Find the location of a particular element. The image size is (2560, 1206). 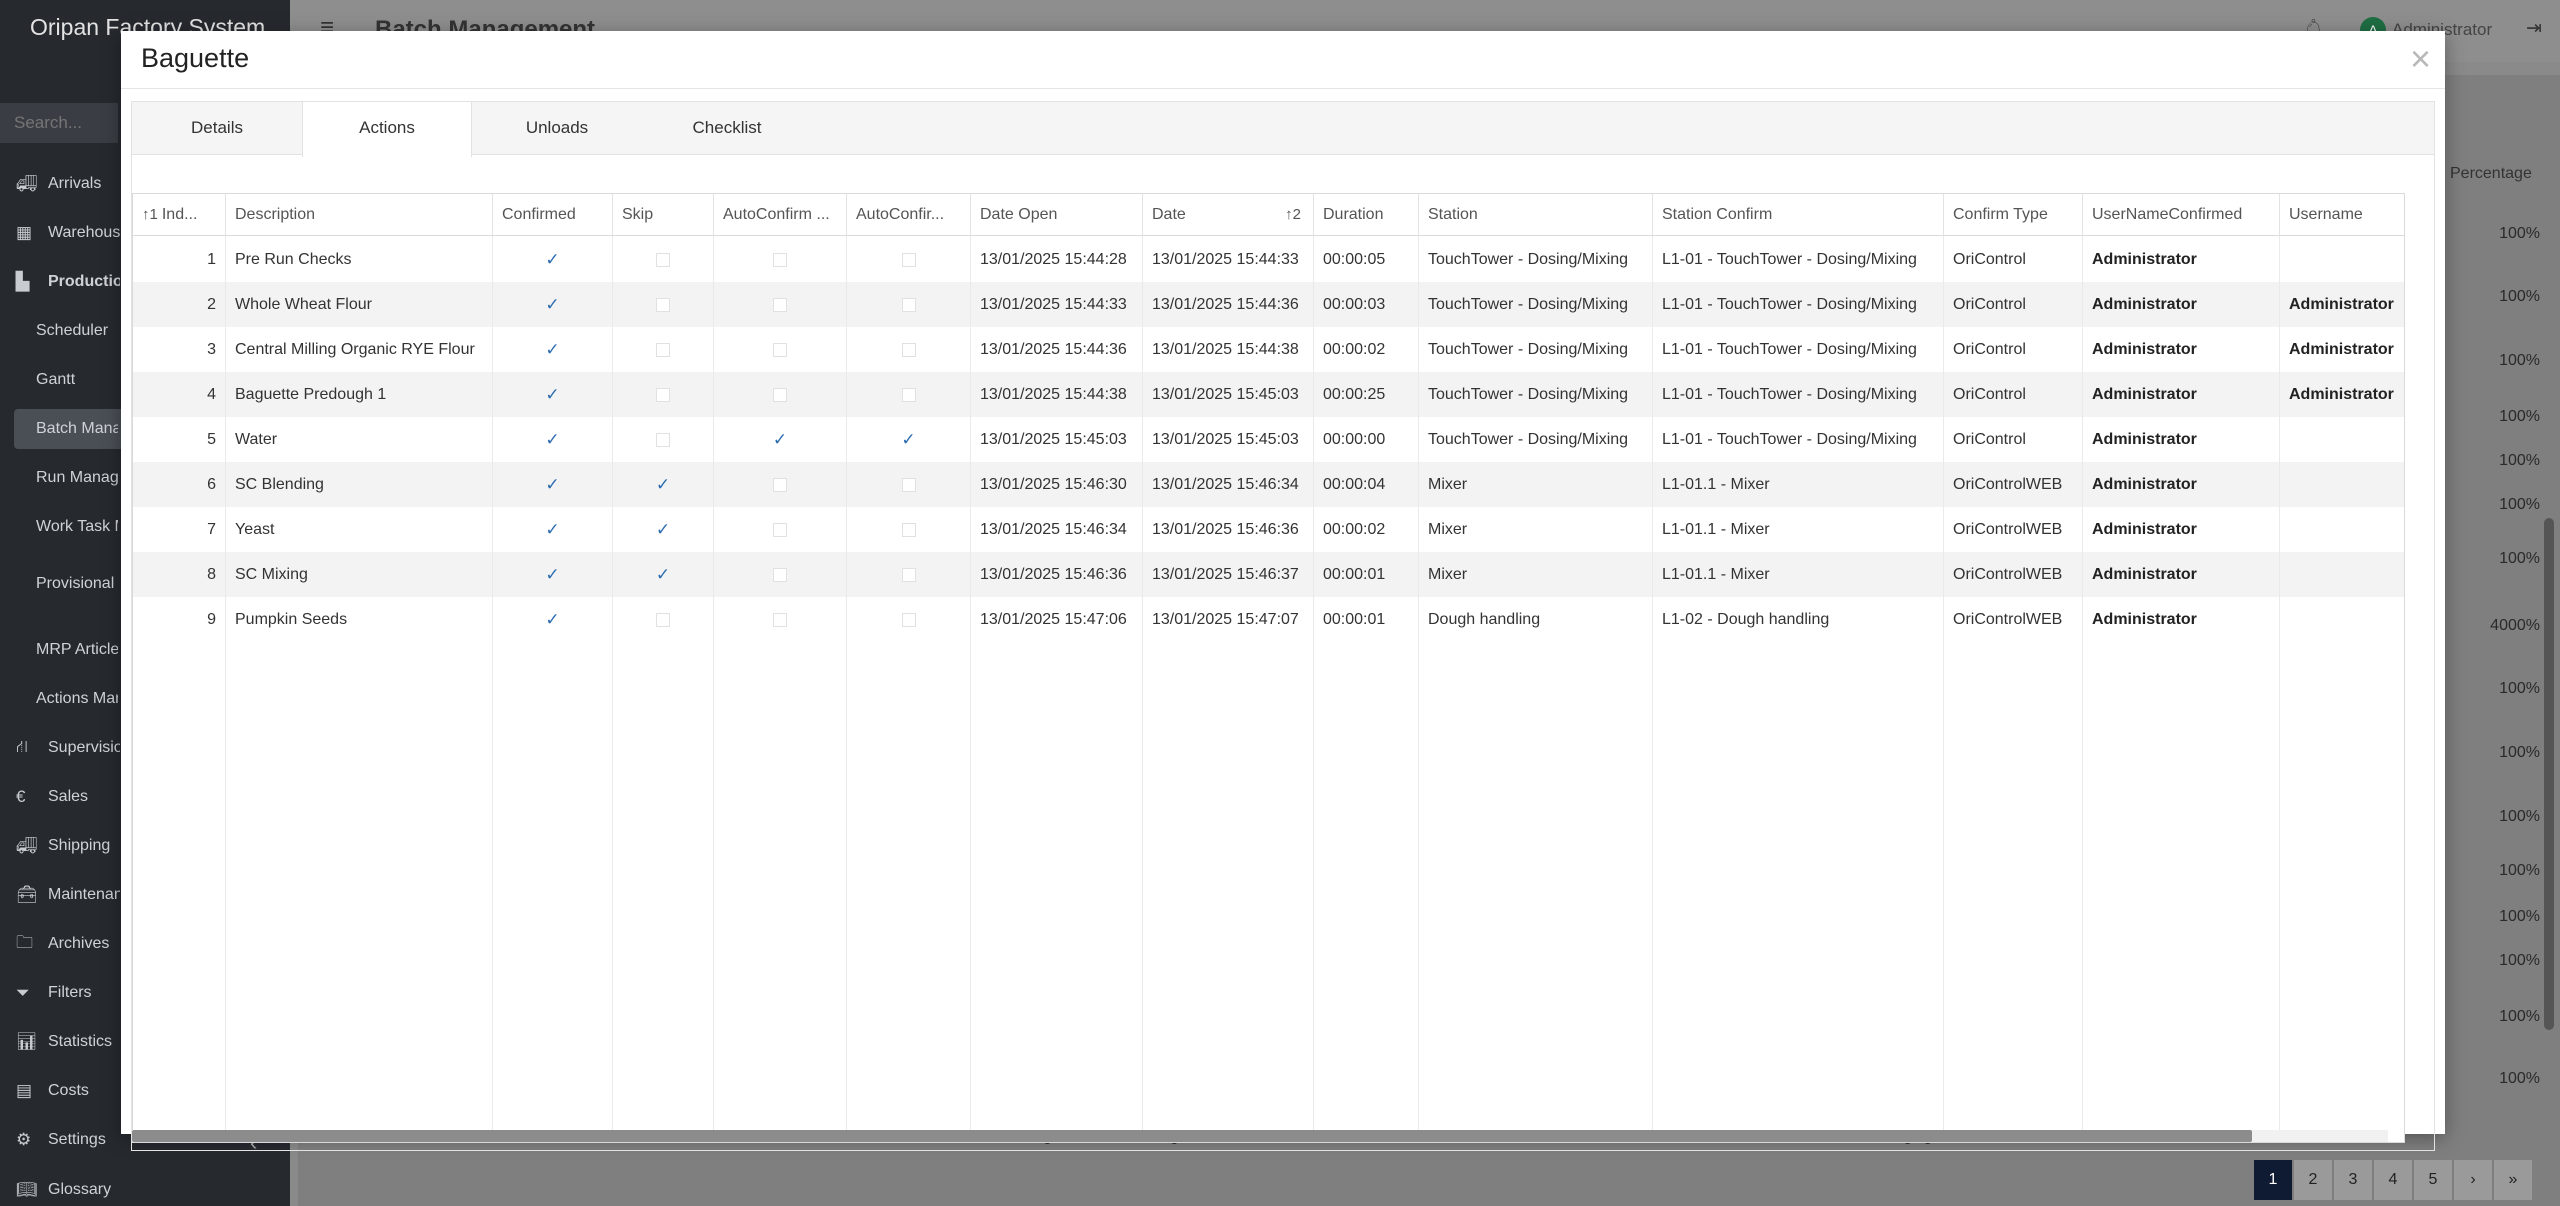

cell-duration: 00:00:05 is located at coordinates (1366, 259).